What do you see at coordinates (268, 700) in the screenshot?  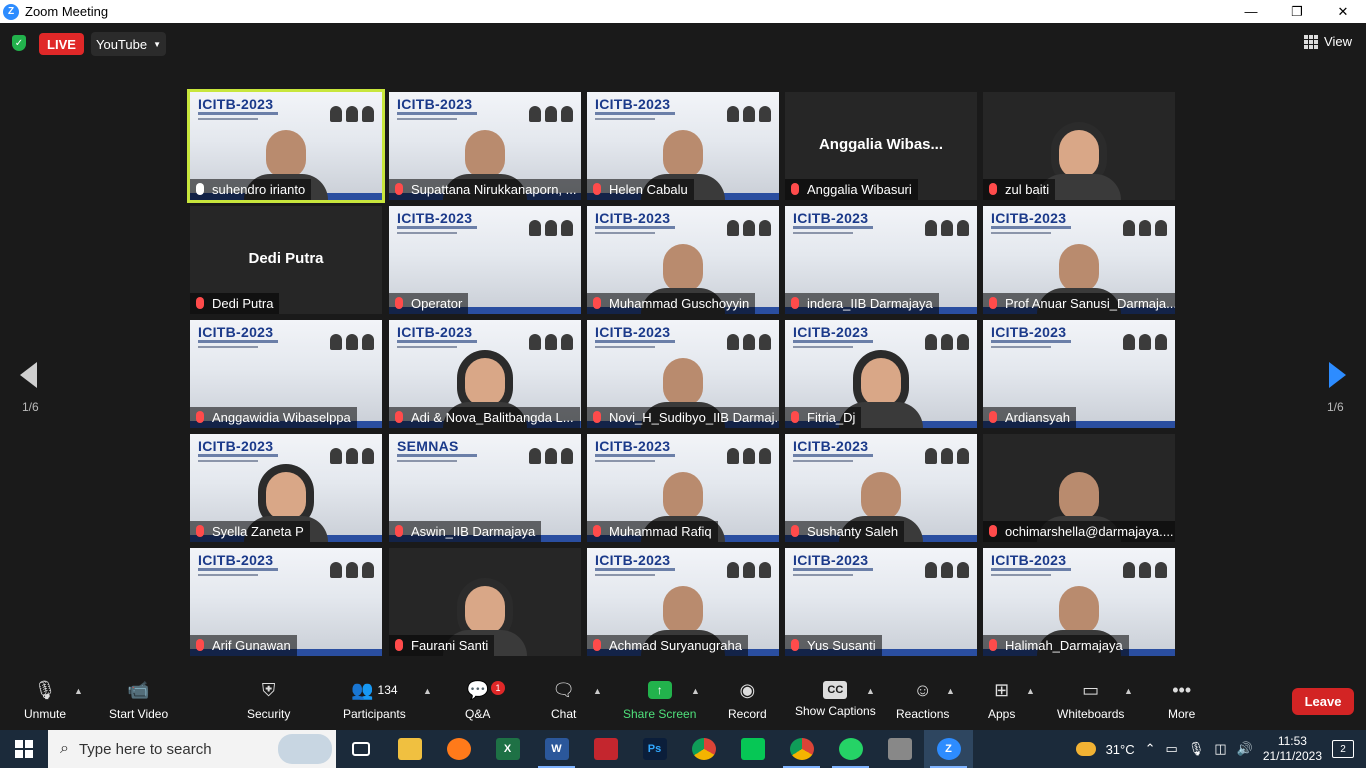 I see `security-button: ⛨ Security` at bounding box center [268, 700].